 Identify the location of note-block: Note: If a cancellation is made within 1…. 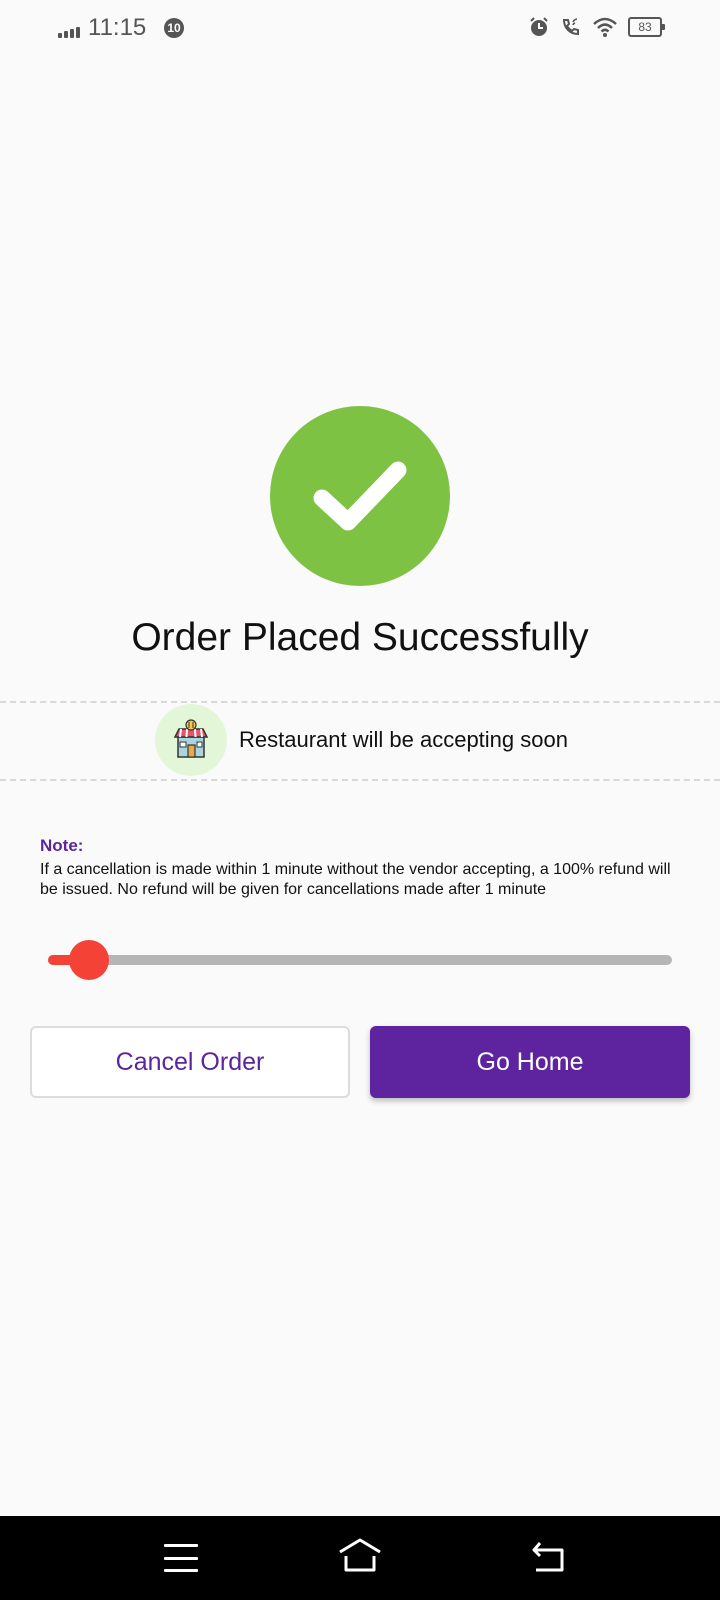
(360, 868).